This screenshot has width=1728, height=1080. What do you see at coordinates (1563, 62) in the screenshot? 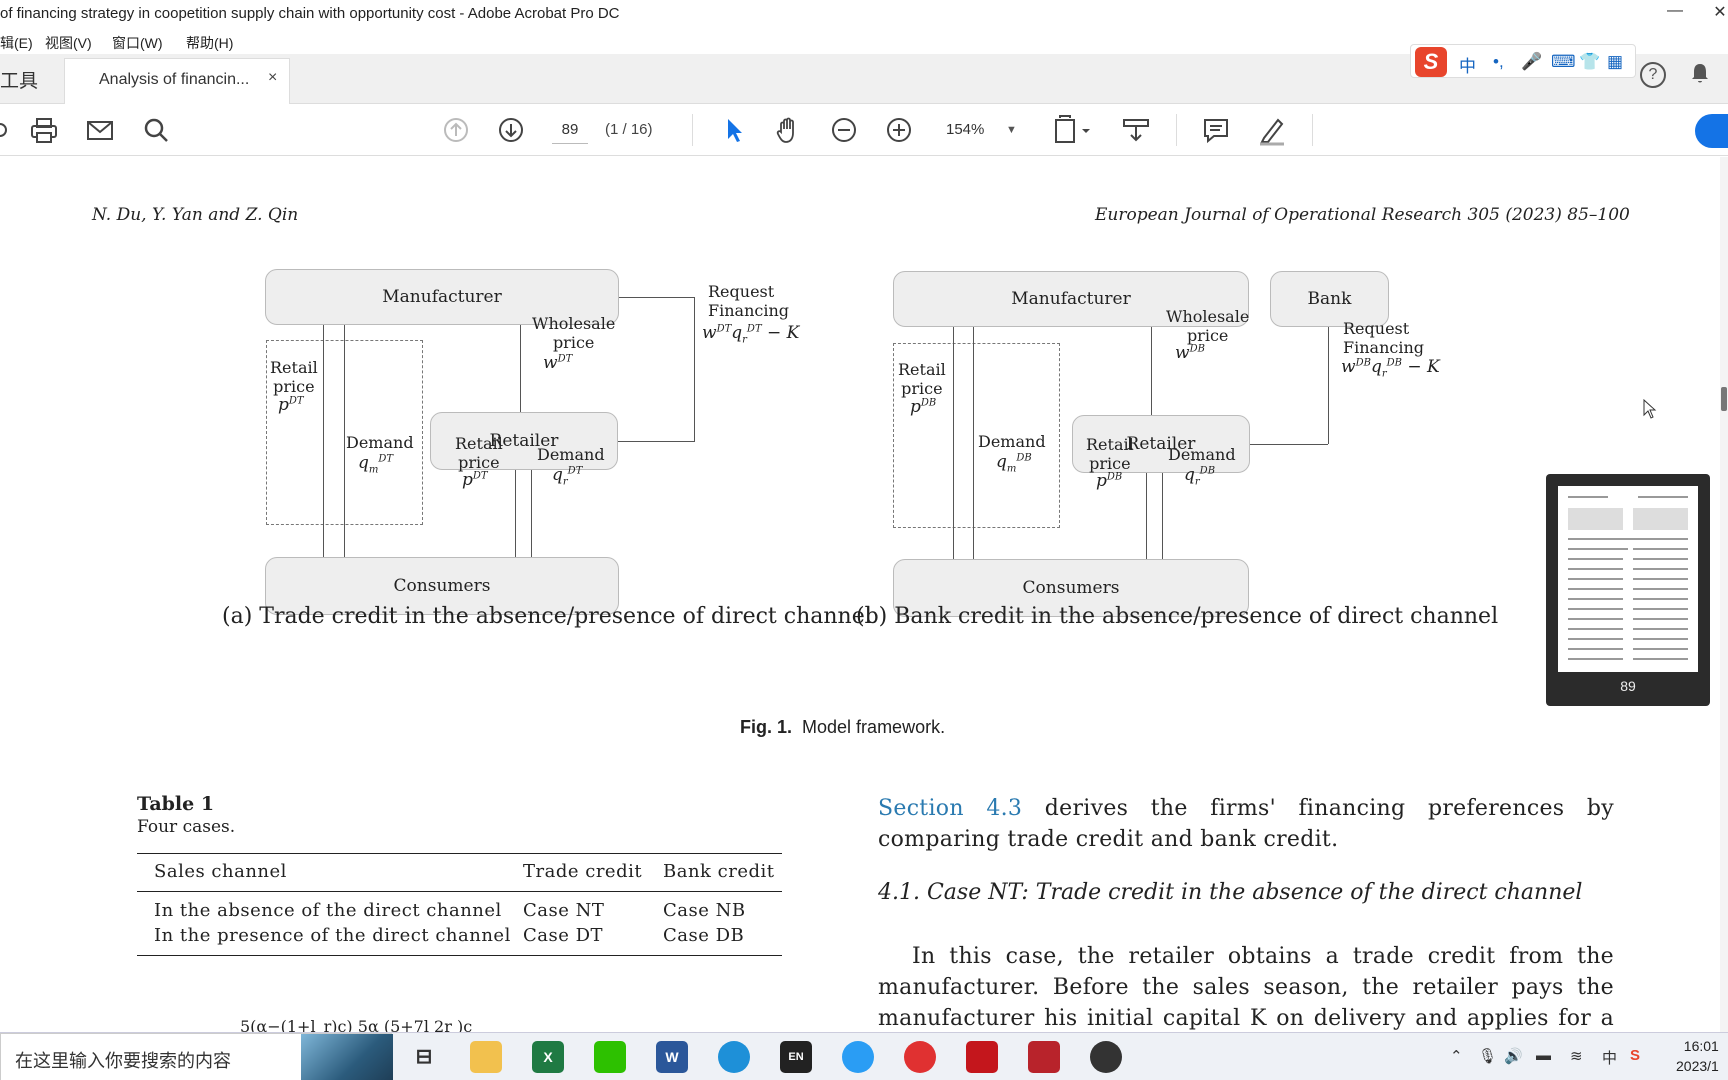
I see `ime-keyboard-icon: ⌨` at bounding box center [1563, 62].